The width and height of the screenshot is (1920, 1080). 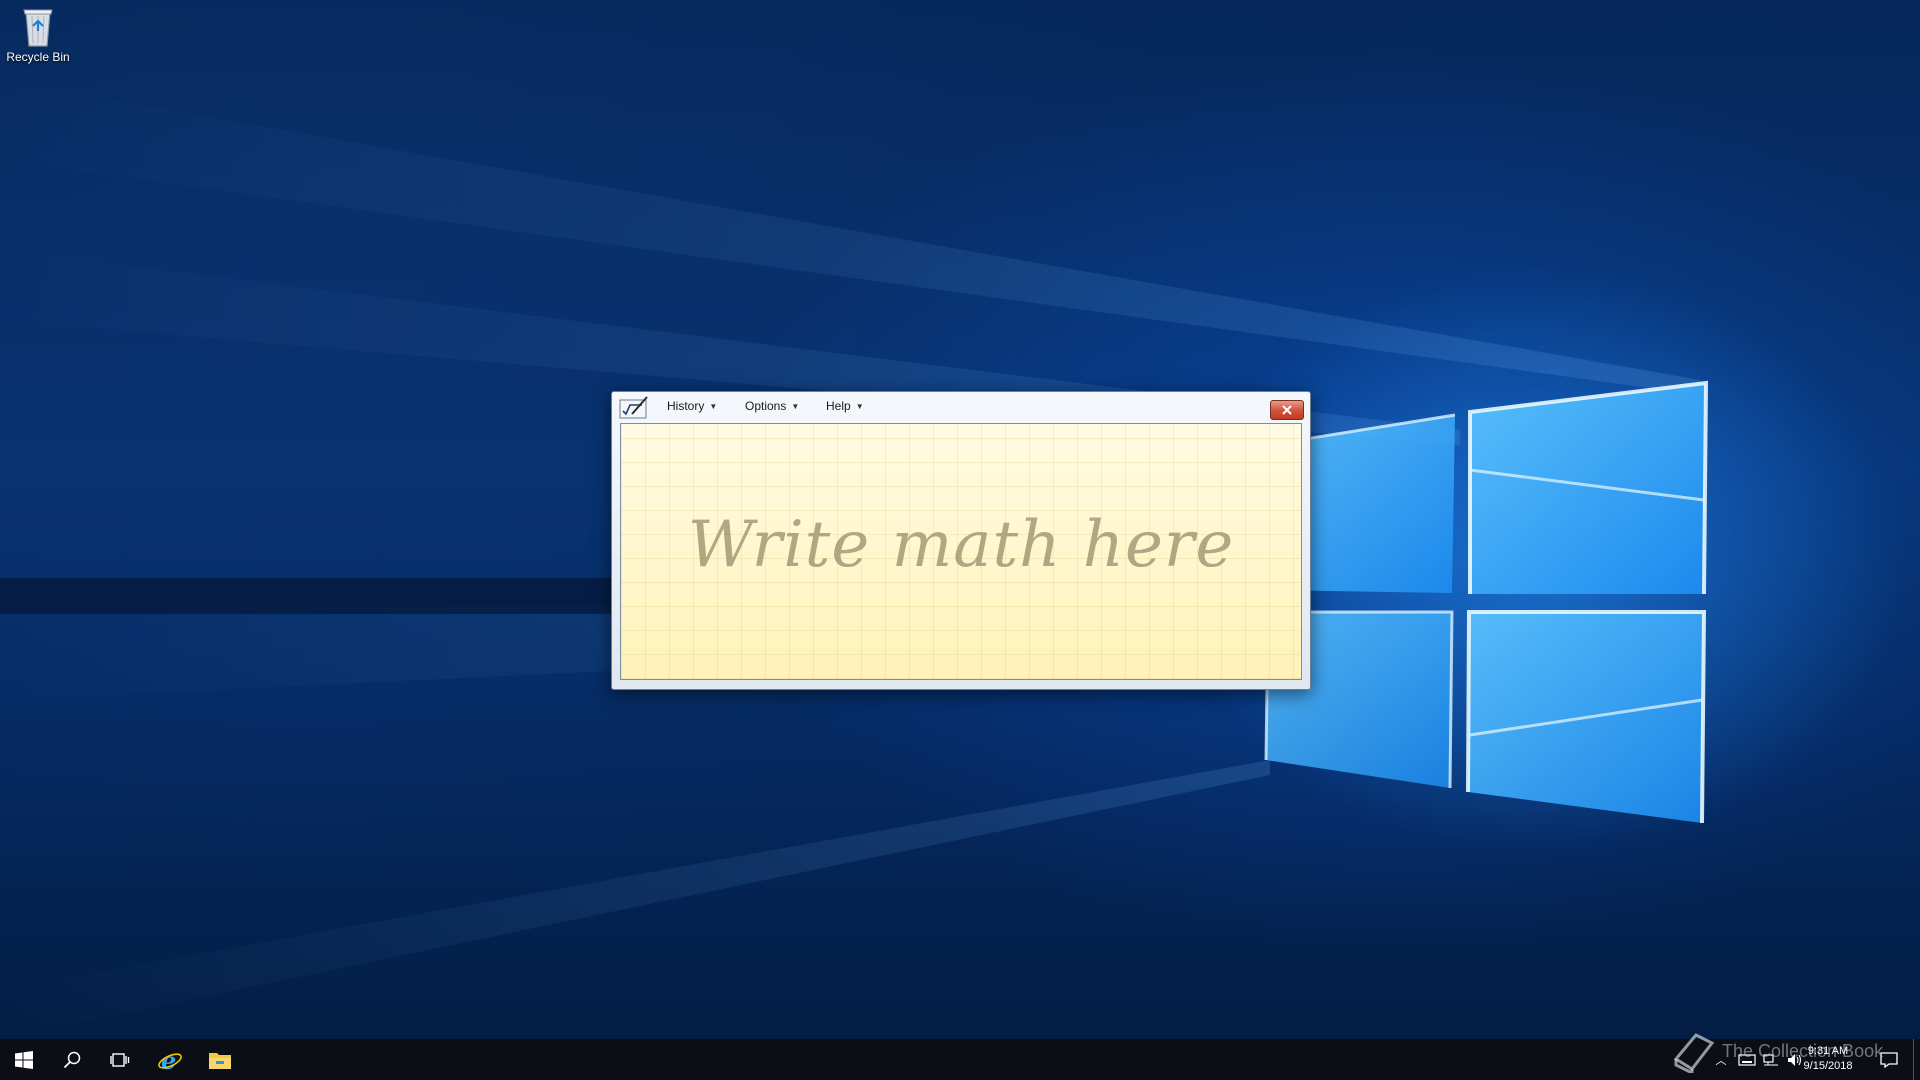 I want to click on internet-explorer-taskbar-button: e, so click(x=170, y=1059).